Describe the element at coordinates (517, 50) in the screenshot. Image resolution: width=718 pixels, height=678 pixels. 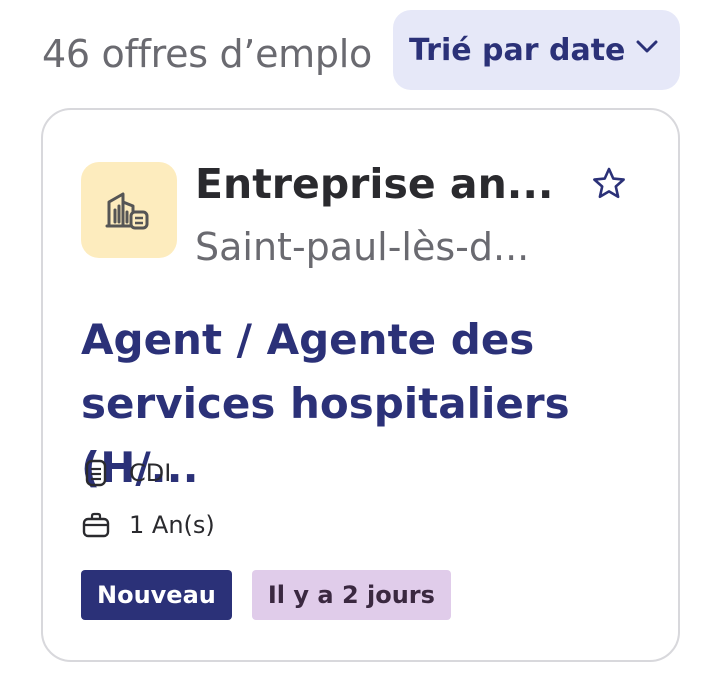
I see `sort-label: Trié par date` at that location.